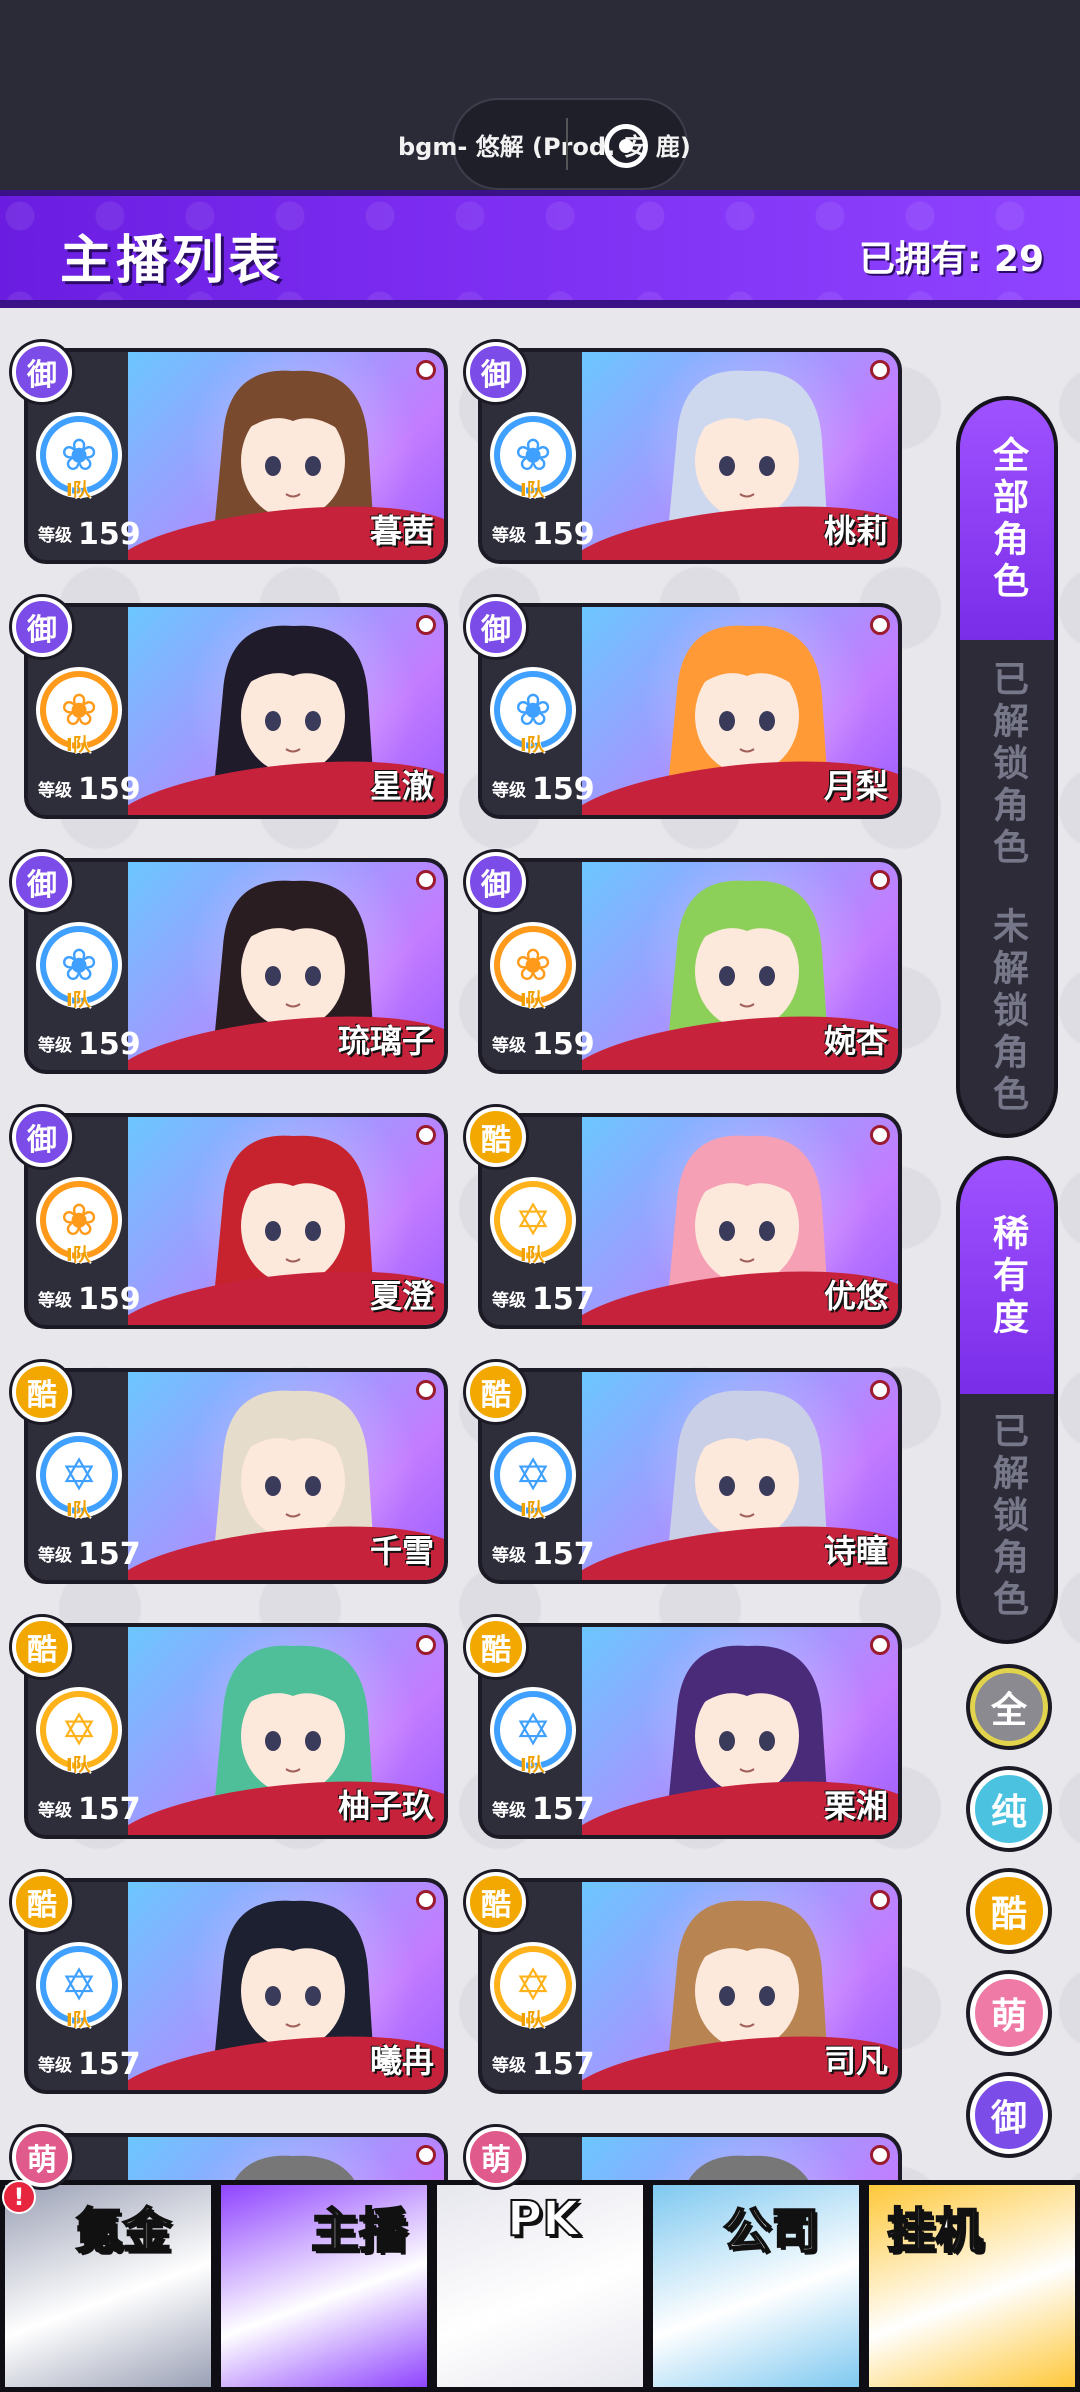 This screenshot has width=1080, height=2392. Describe the element at coordinates (935, 2231) in the screenshot. I see `nav-tab-label: 挂机` at that location.